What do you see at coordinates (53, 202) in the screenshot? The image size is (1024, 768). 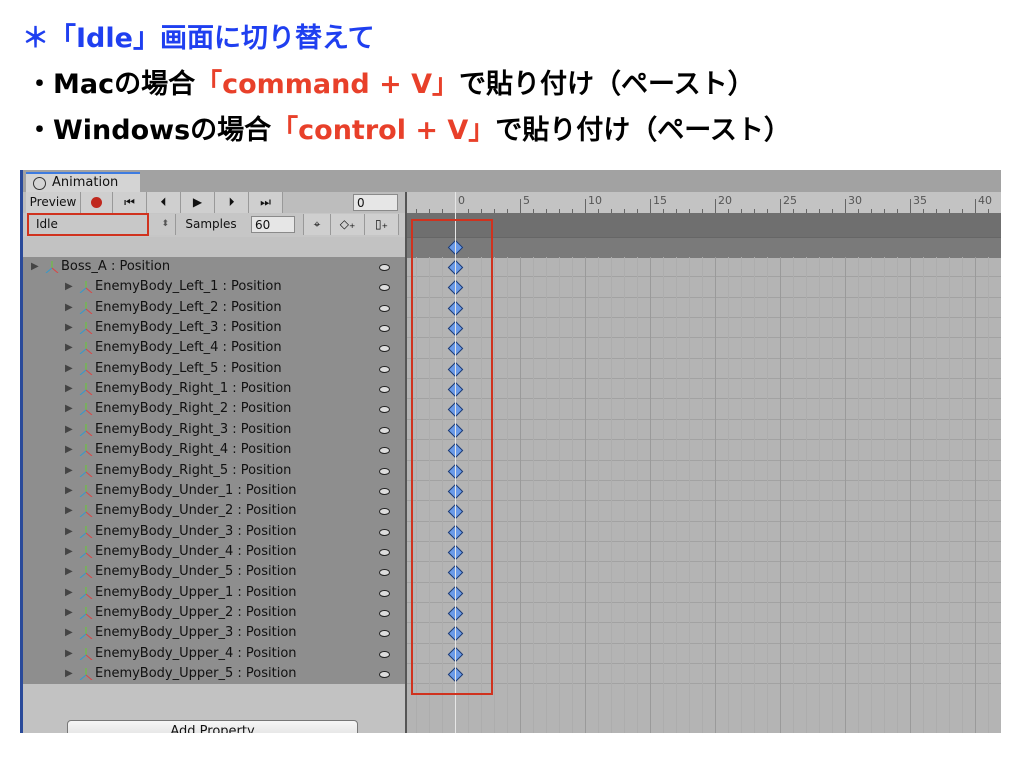 I see `preview-button: Preview` at bounding box center [53, 202].